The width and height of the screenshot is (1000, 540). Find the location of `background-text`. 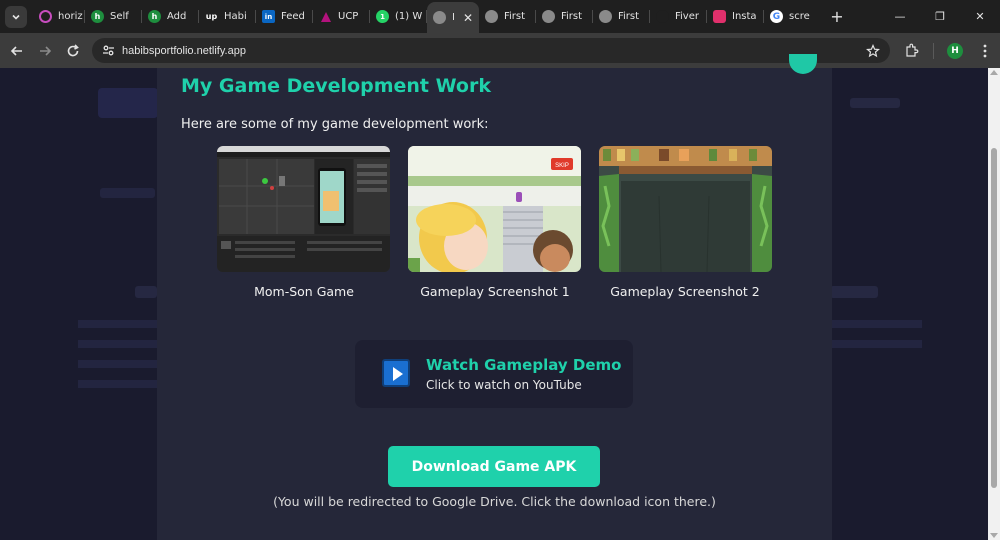

background-text is located at coordinates (127, 193).